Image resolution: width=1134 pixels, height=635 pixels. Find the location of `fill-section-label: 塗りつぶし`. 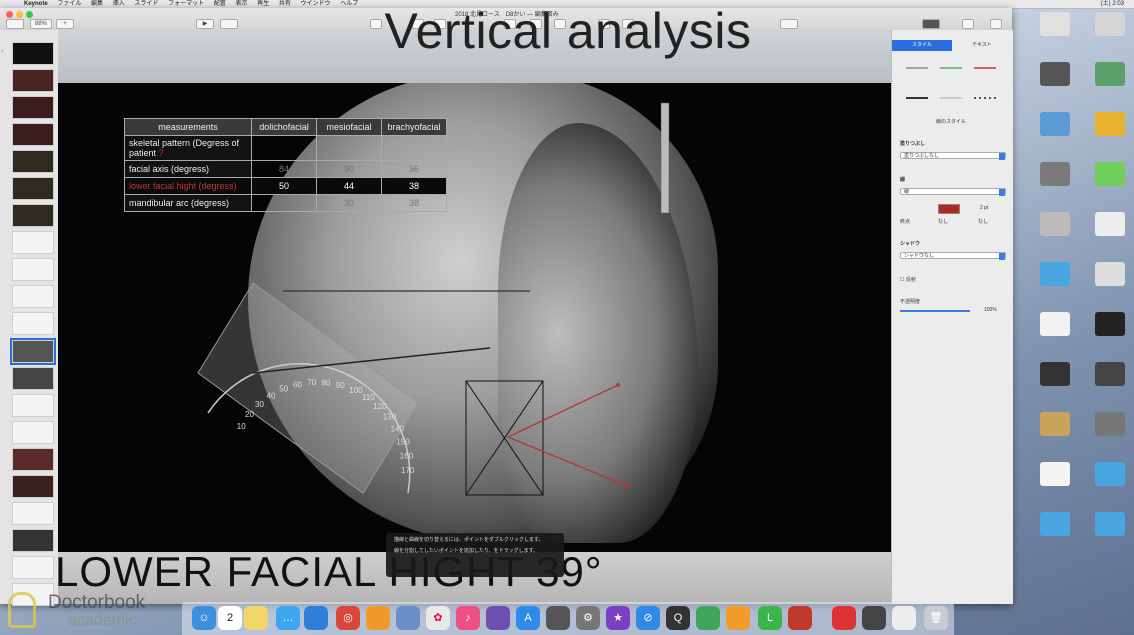

fill-section-label: 塗りつぶし is located at coordinates (912, 143).